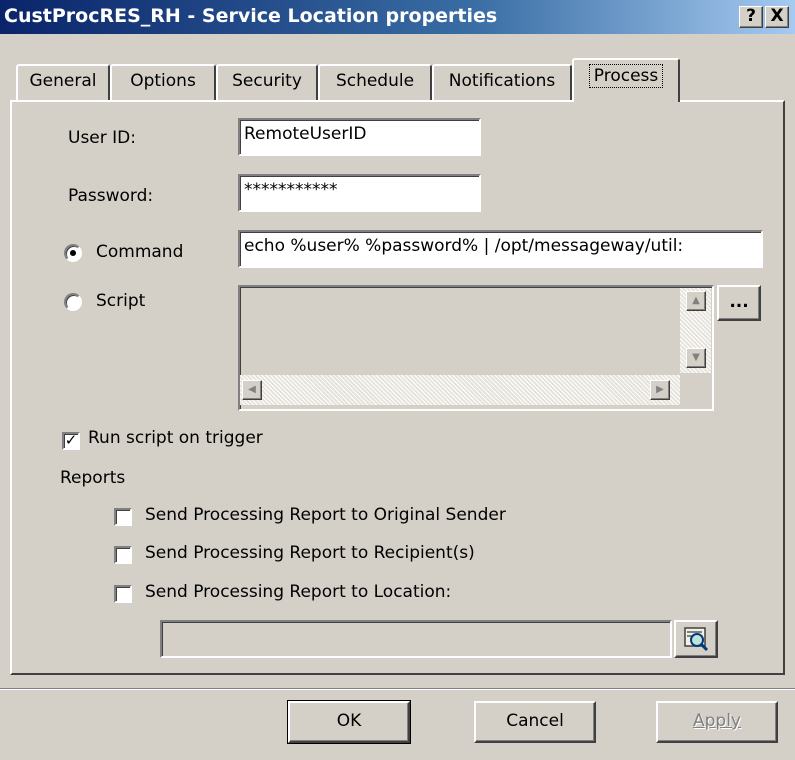  What do you see at coordinates (777, 17) in the screenshot?
I see `close-button: X` at bounding box center [777, 17].